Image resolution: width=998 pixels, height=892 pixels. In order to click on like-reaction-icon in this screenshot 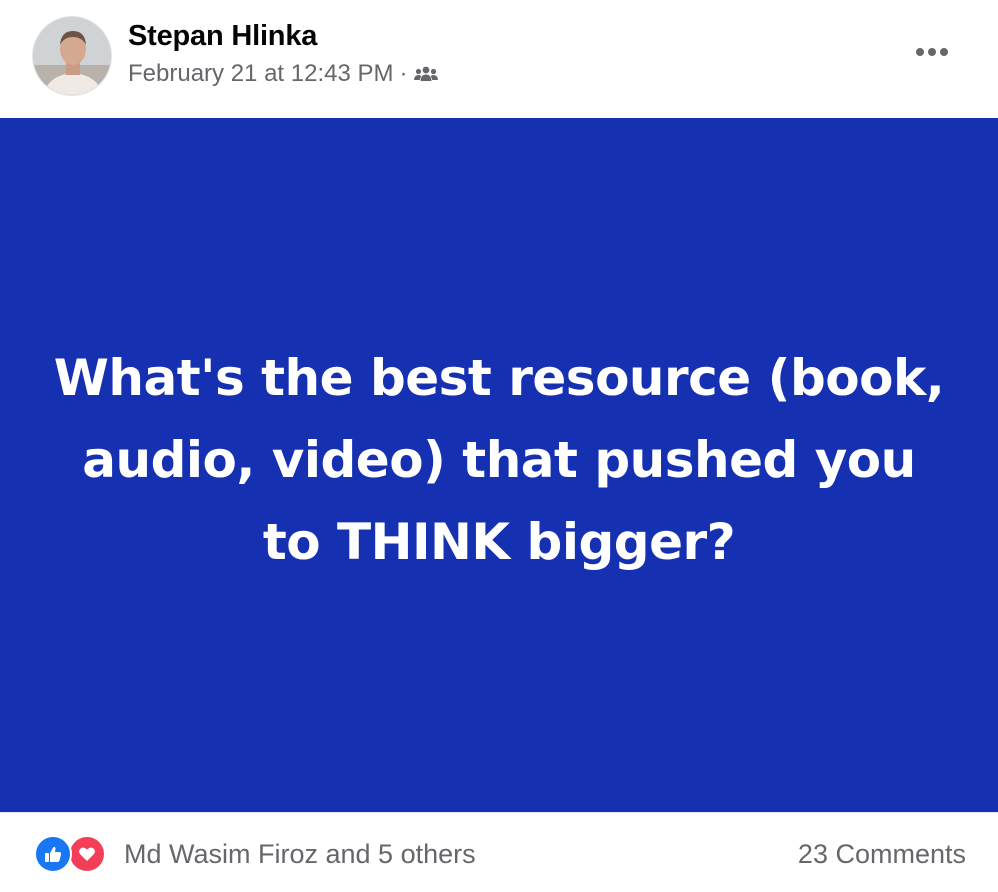, I will do `click(53, 854)`.